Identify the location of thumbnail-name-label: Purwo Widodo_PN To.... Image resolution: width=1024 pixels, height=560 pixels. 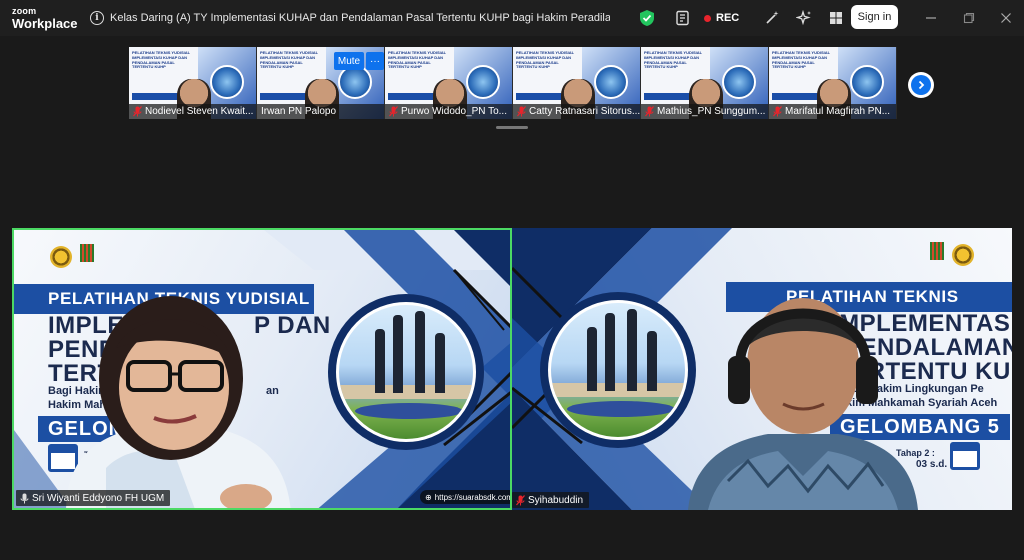
(448, 111).